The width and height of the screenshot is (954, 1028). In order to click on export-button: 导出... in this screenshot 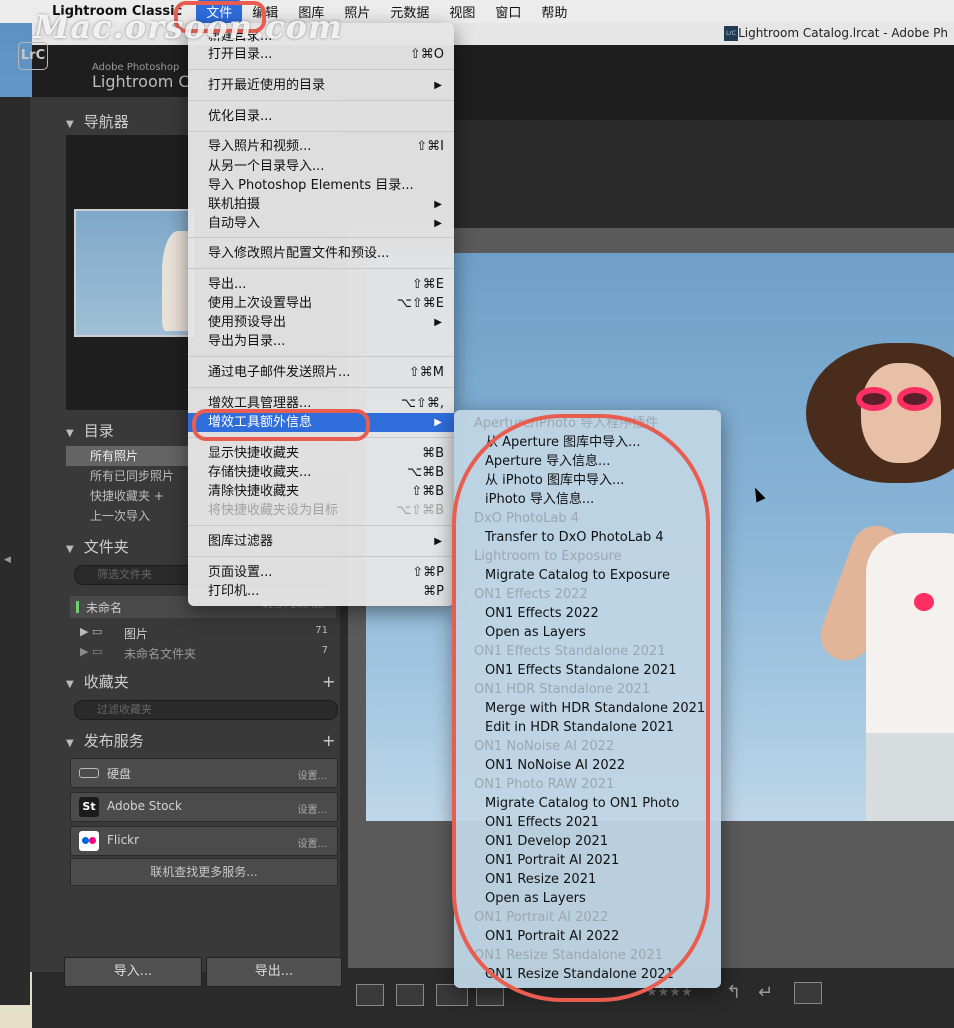, I will do `click(274, 972)`.